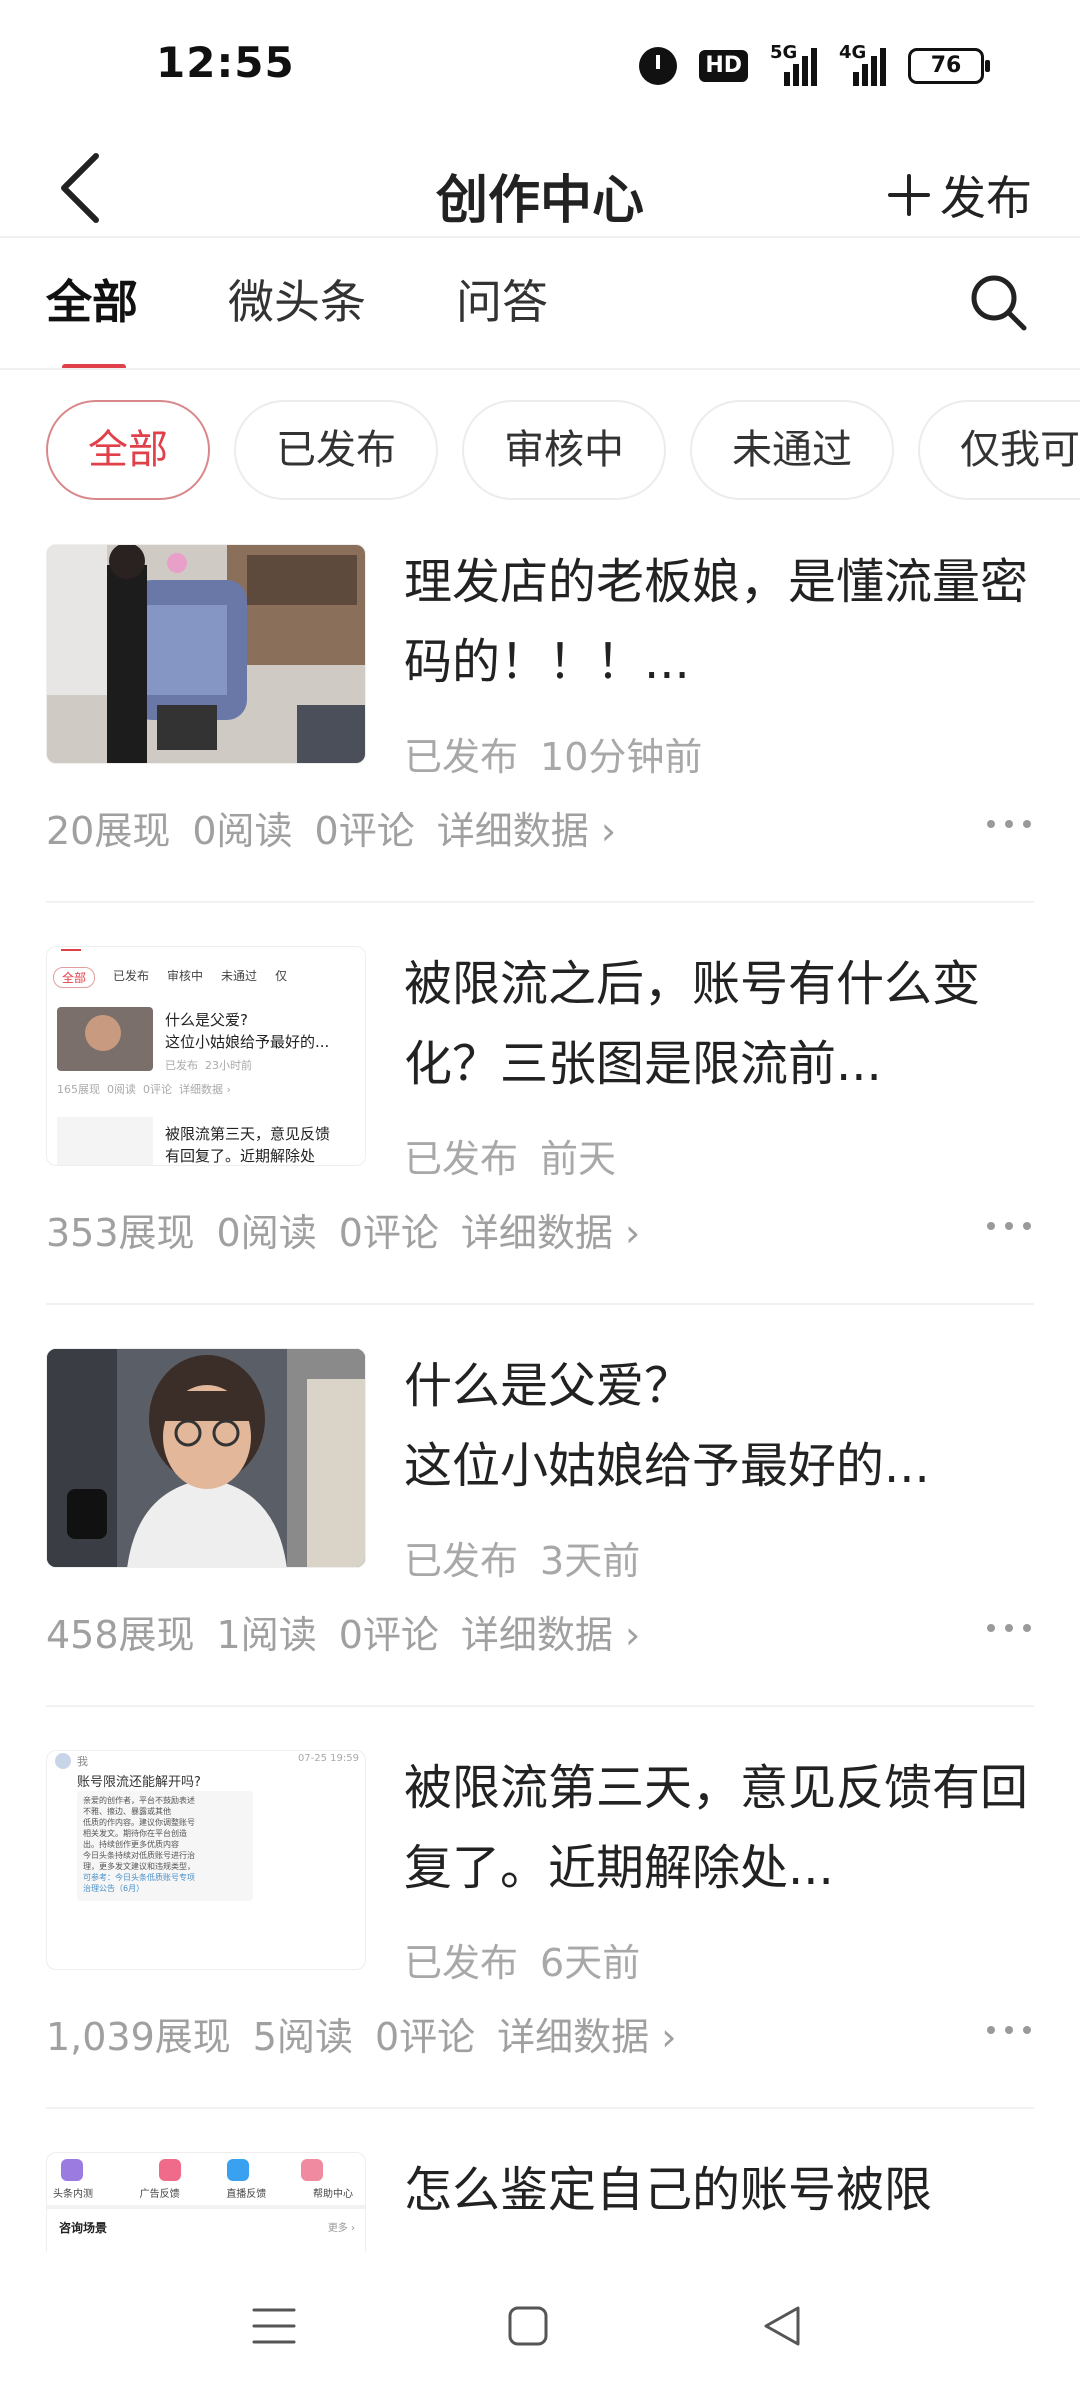  I want to click on reads-count: 5阅读, so click(302, 2037).